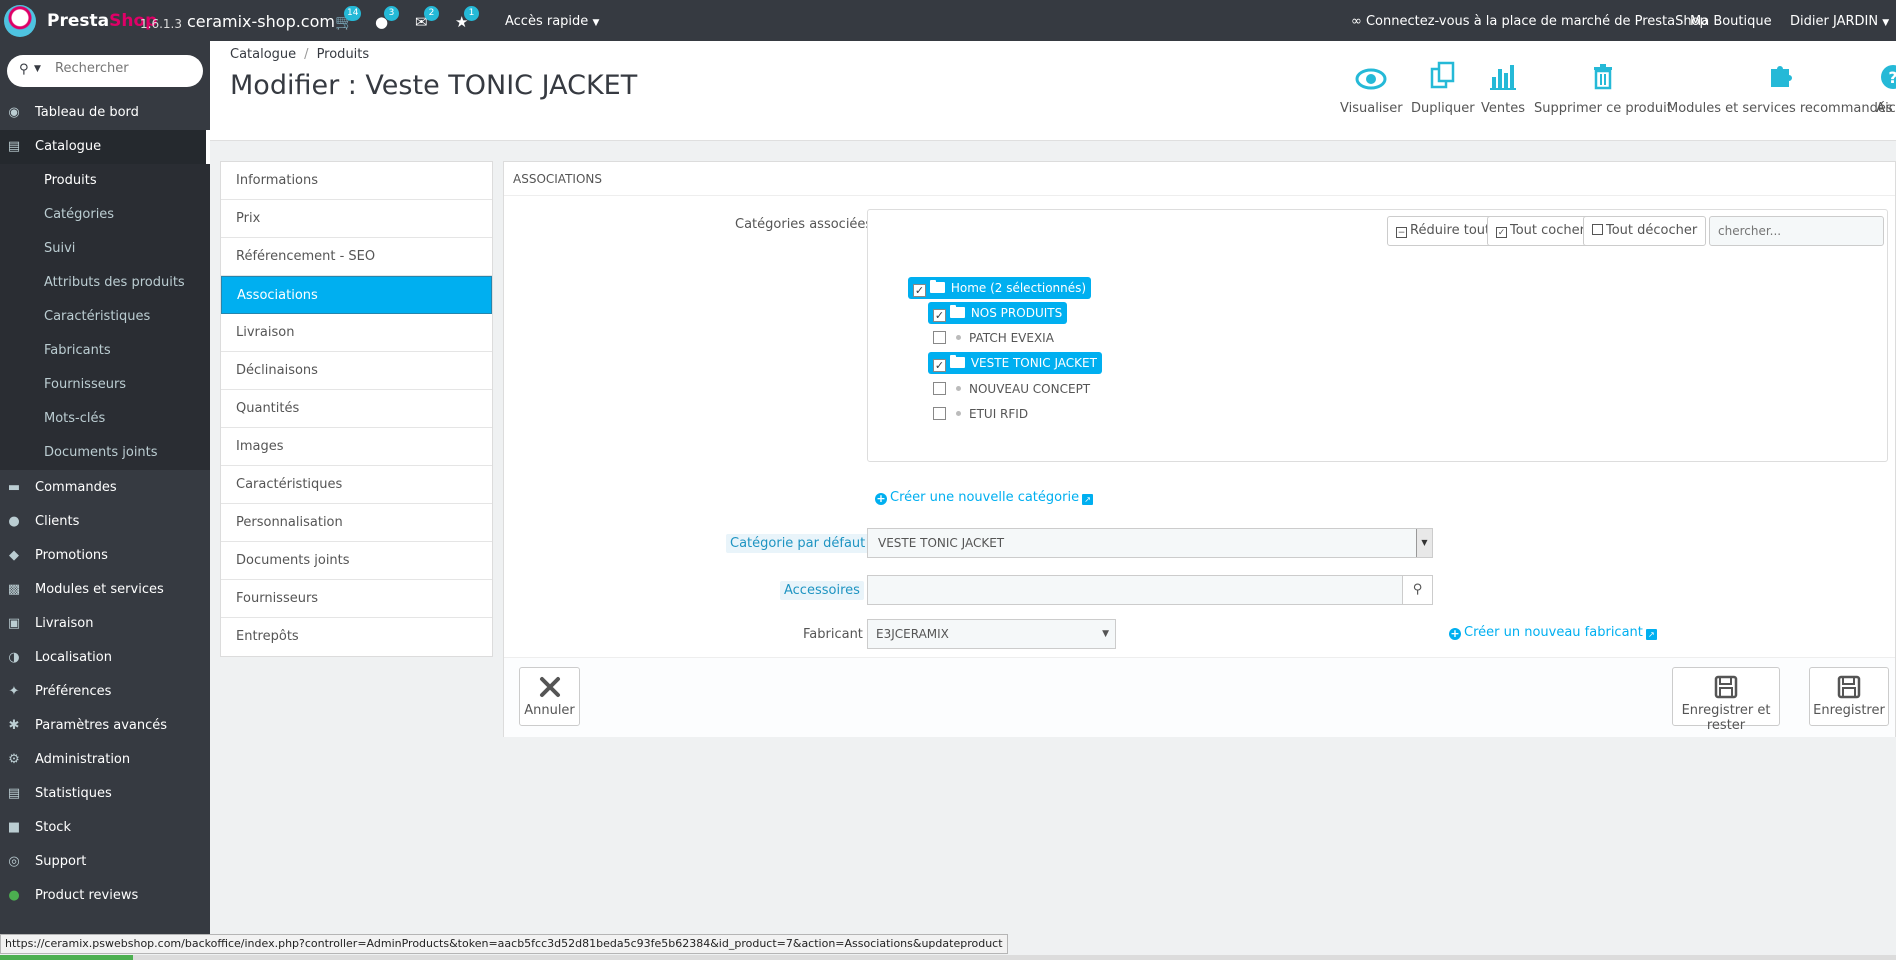 The image size is (1896, 960). What do you see at coordinates (105, 828) in the screenshot?
I see `sidebar-item-stock: ■ Stock` at bounding box center [105, 828].